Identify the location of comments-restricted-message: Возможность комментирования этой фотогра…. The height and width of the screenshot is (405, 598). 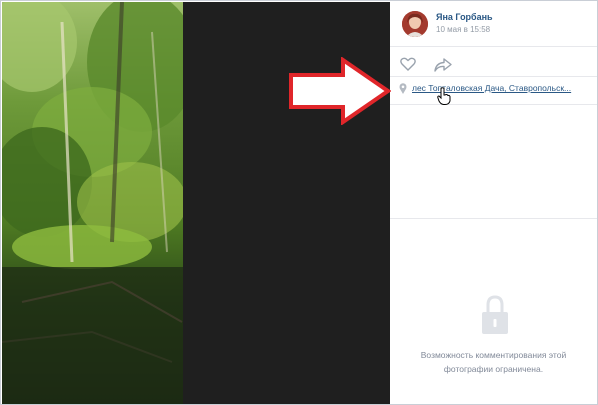
(493, 362).